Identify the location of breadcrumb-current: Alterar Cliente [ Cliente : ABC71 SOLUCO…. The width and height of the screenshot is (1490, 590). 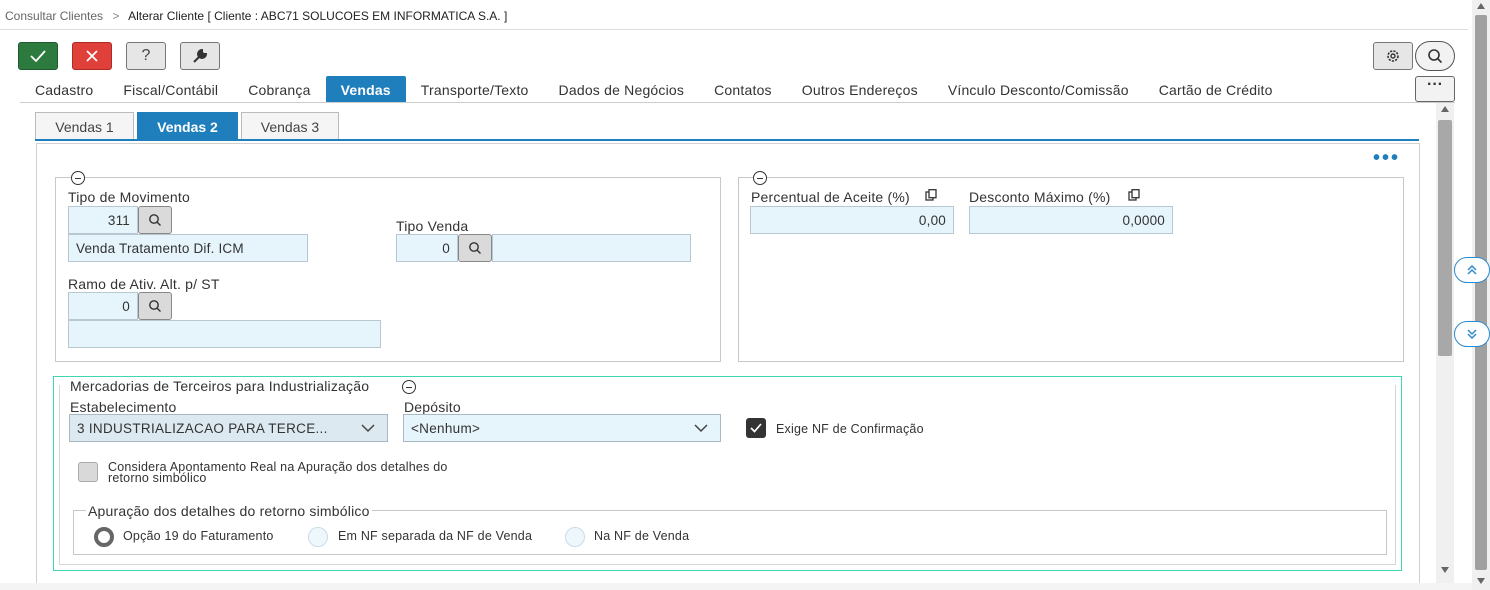
(318, 16).